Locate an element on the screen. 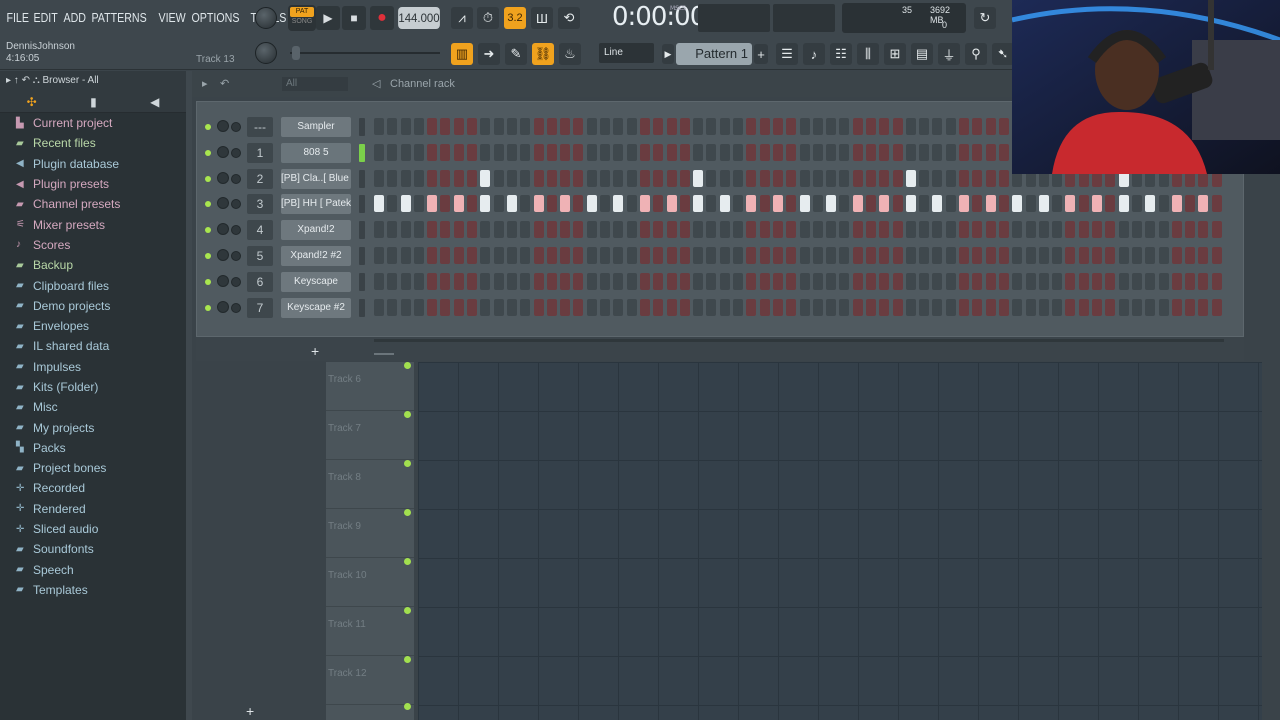 The image size is (1280, 720). channel-mixer-track: 2 is located at coordinates (260, 178).